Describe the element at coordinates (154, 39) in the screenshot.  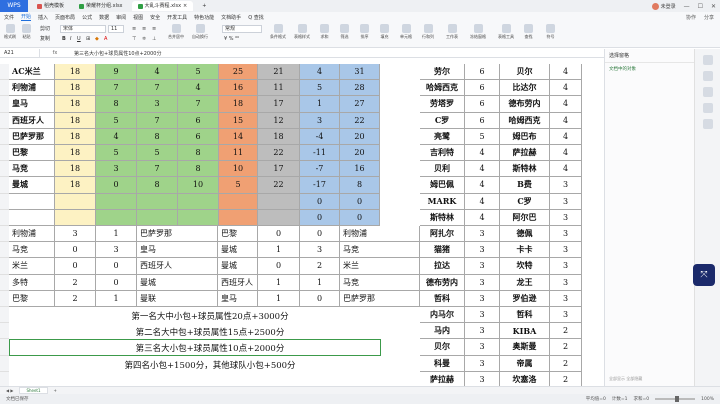
I see `align-bottom-icon: ⊥` at that location.